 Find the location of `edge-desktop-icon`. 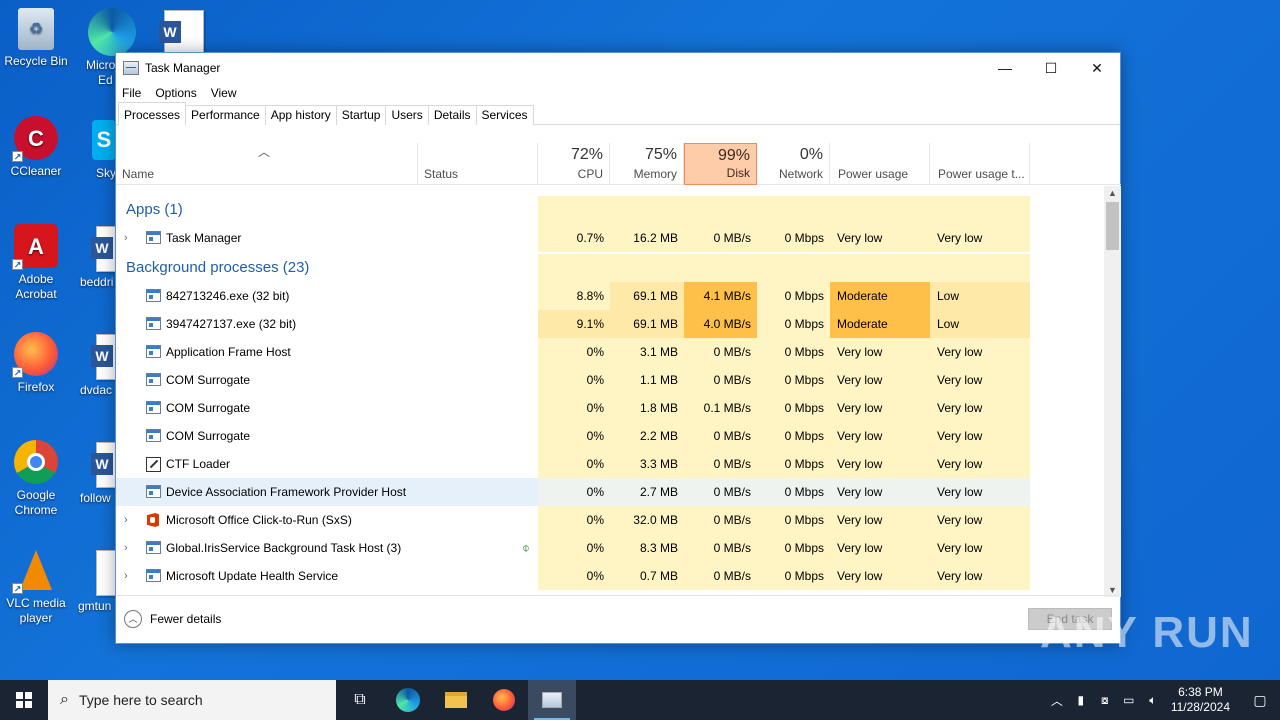

edge-desktop-icon is located at coordinates (112, 32).